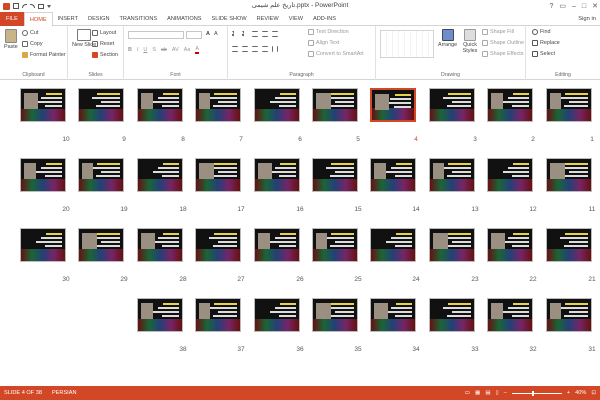 The width and height of the screenshot is (600, 400). Describe the element at coordinates (467, 393) in the screenshot. I see `notes-icon: ▭` at that location.